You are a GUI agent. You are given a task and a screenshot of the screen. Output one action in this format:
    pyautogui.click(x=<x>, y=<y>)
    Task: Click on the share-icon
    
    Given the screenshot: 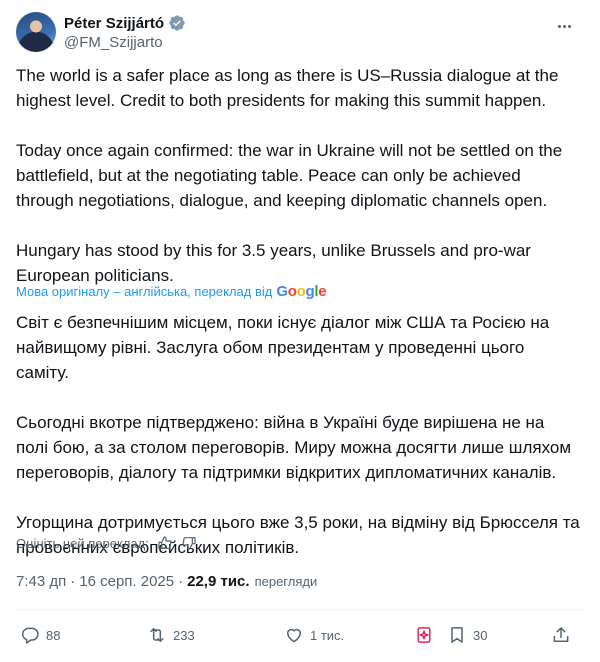 What is the action you would take?
    pyautogui.click(x=561, y=634)
    